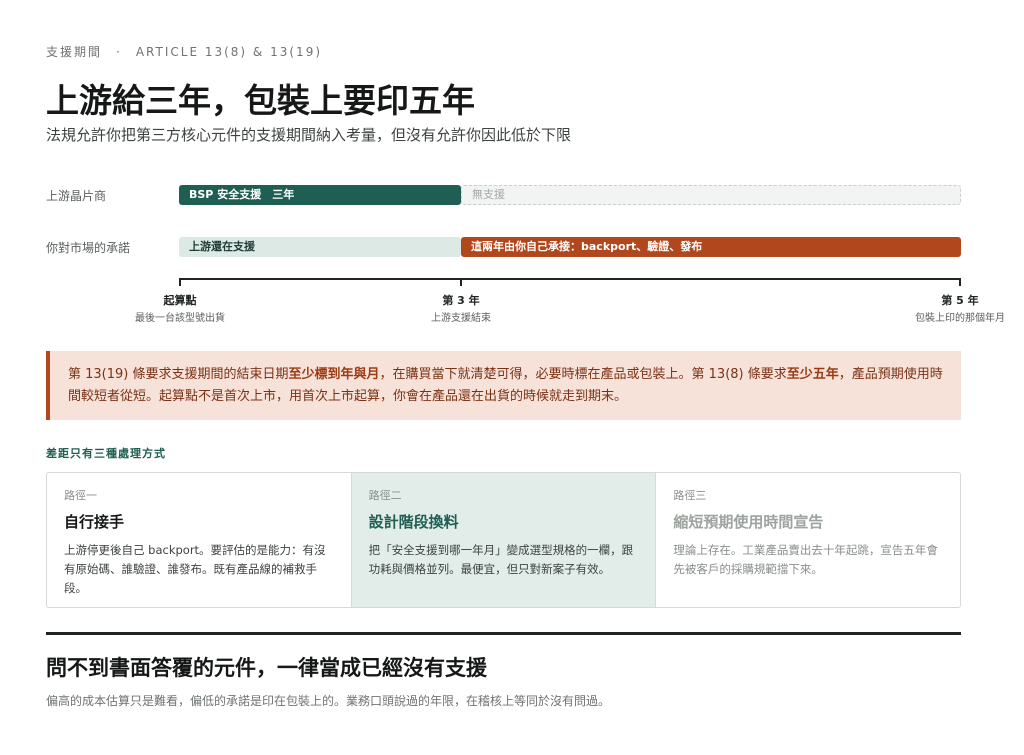 The width and height of the screenshot is (1024, 755). I want to click on paths-heading: 差距只有三種處理方式, so click(106, 453).